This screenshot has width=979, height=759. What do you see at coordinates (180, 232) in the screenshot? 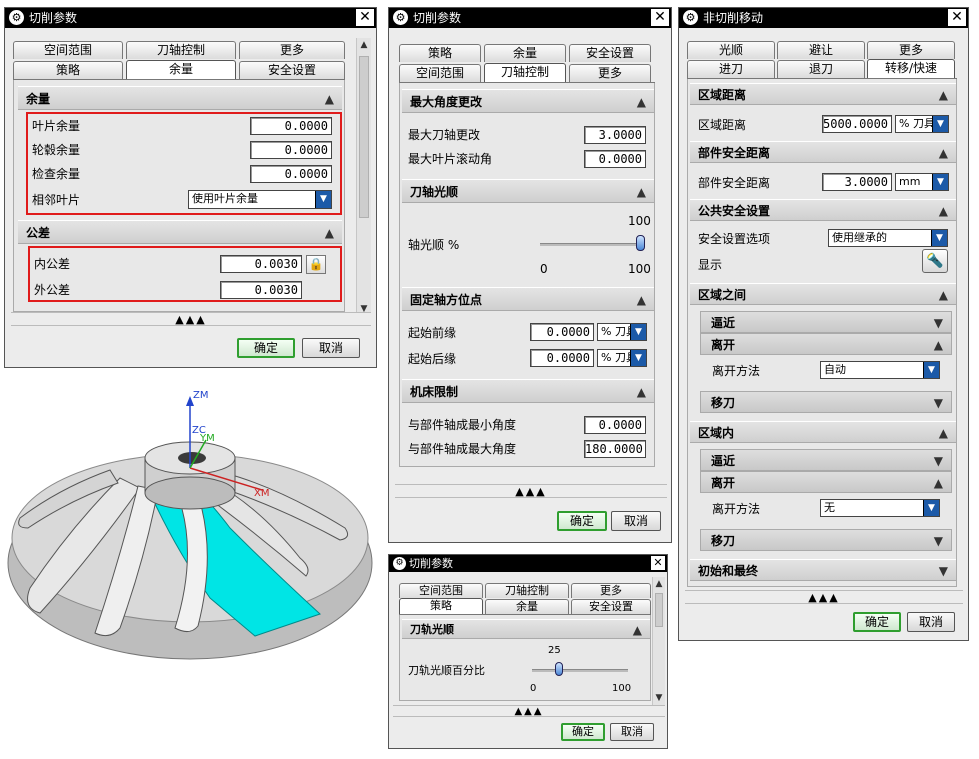
I see `section-tolerance: 公差 ▲` at bounding box center [180, 232].